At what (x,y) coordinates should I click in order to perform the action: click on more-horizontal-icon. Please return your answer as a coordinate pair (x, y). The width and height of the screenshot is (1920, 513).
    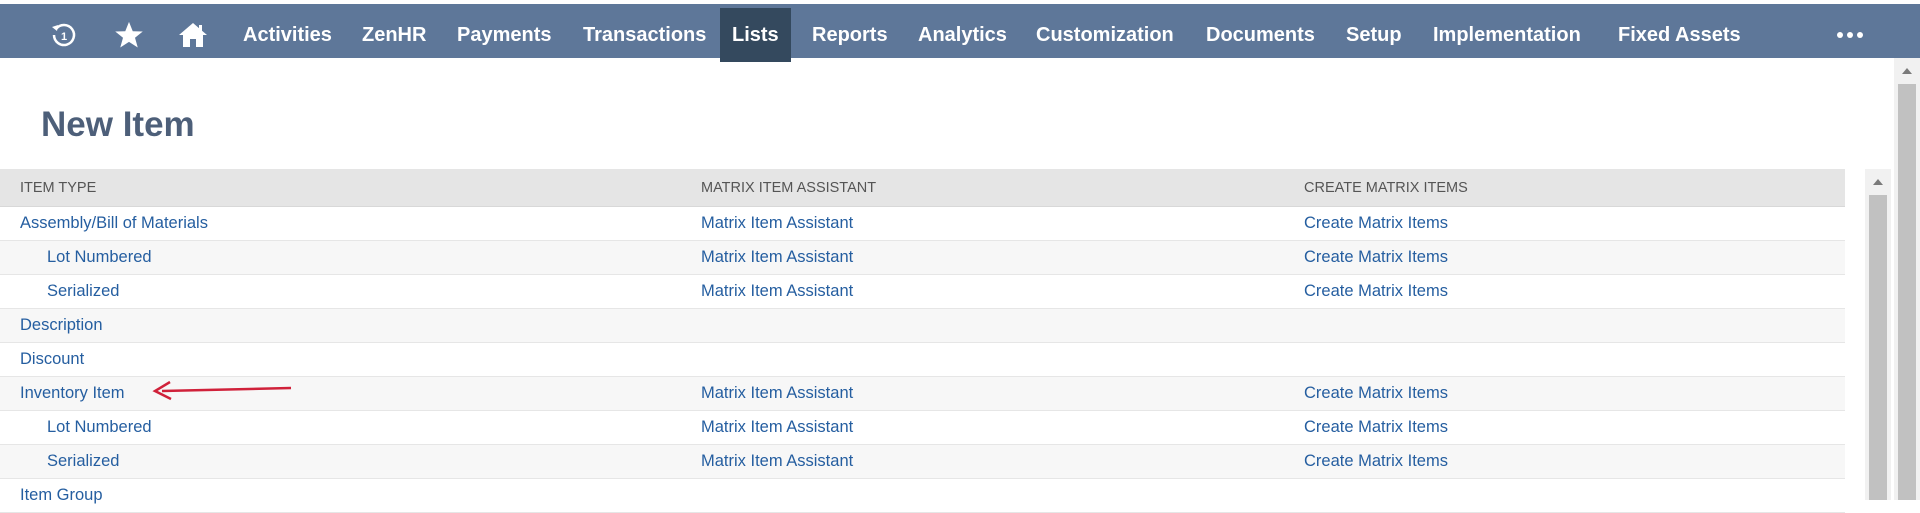
    Looking at the image, I should click on (1850, 35).